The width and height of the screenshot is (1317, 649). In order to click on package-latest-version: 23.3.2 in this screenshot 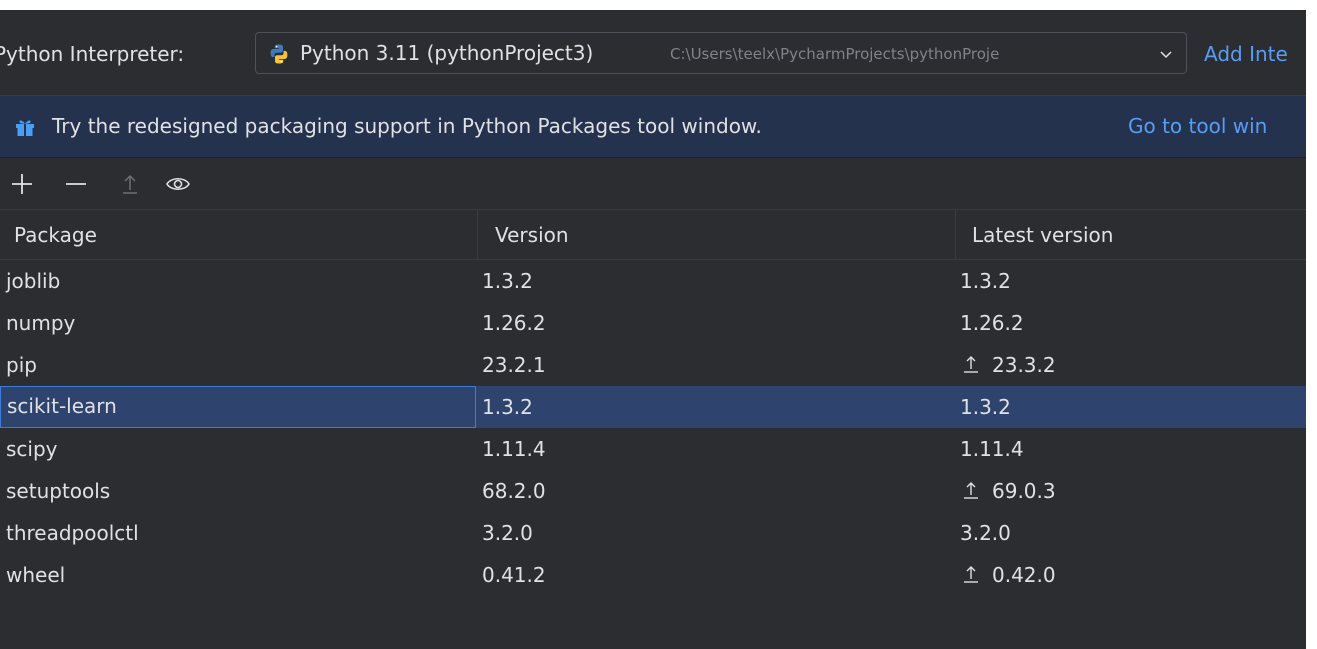, I will do `click(1133, 365)`.